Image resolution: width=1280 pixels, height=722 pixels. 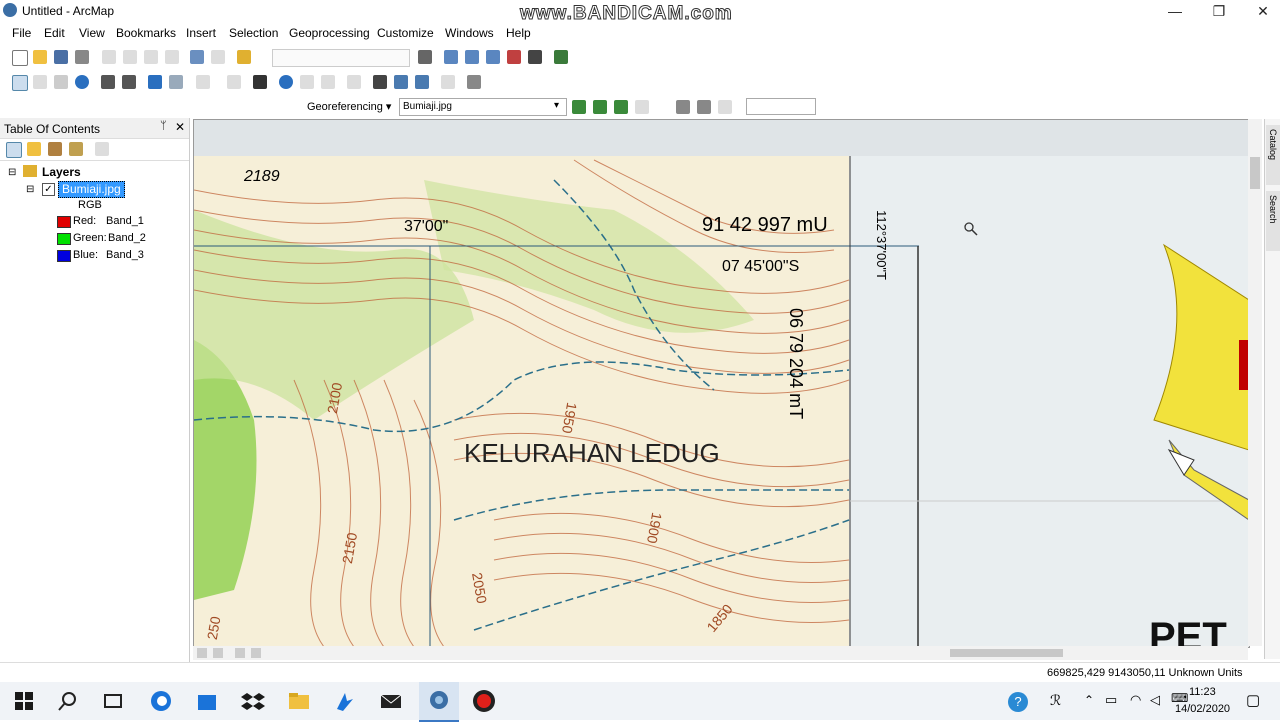 What do you see at coordinates (197, 57) in the screenshot?
I see `undo-icon` at bounding box center [197, 57].